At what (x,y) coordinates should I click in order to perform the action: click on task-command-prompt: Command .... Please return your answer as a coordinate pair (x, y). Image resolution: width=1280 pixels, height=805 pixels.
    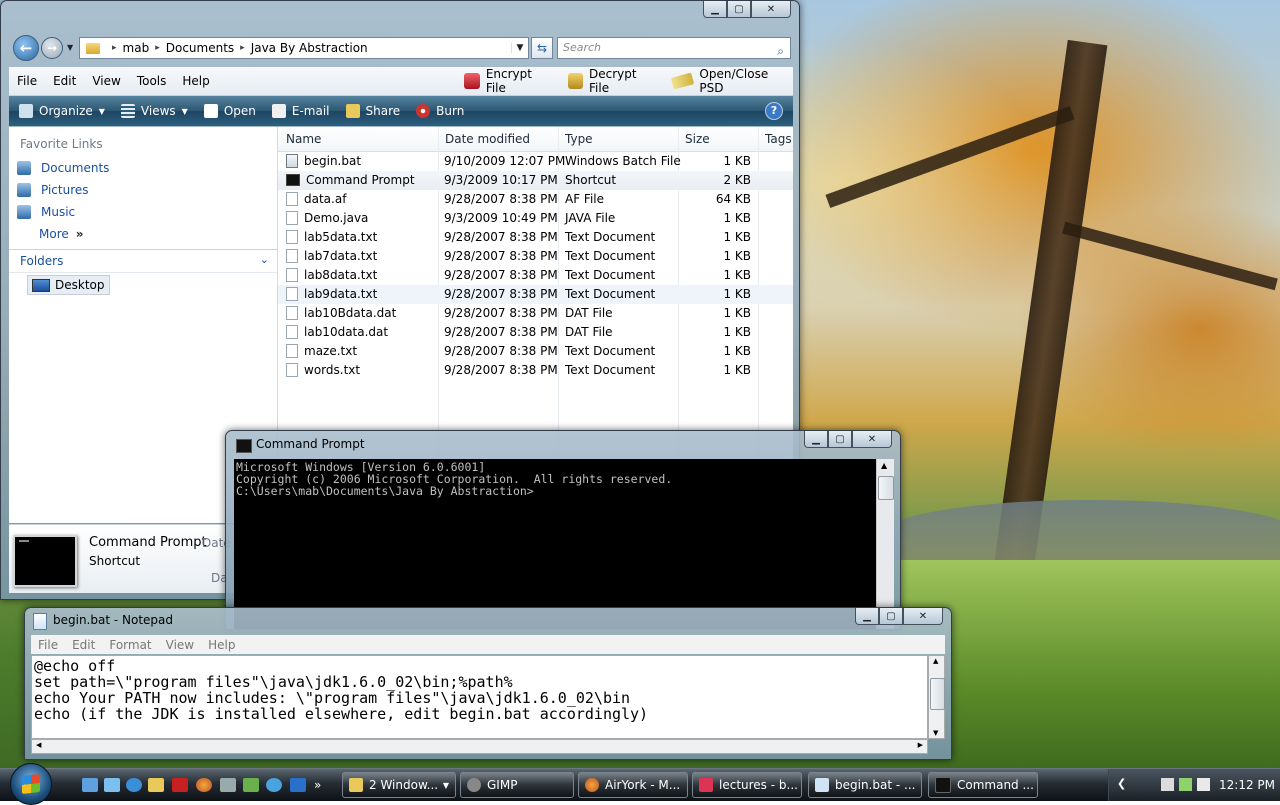
    Looking at the image, I should click on (983, 785).